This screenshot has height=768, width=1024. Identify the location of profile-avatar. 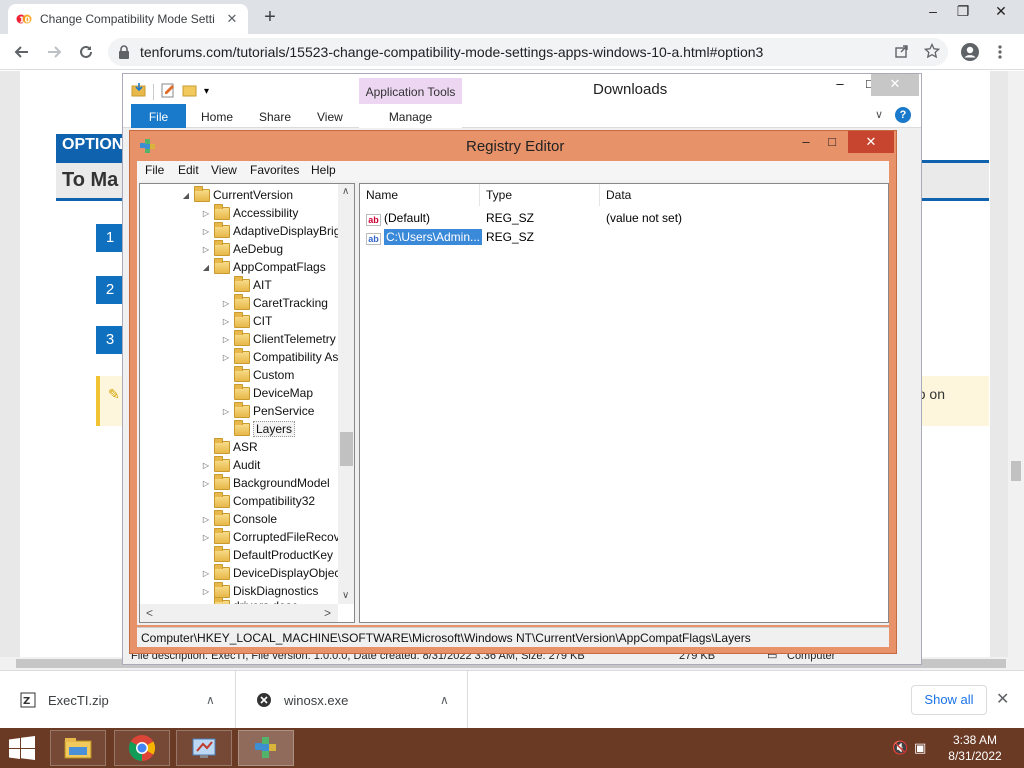
(970, 52).